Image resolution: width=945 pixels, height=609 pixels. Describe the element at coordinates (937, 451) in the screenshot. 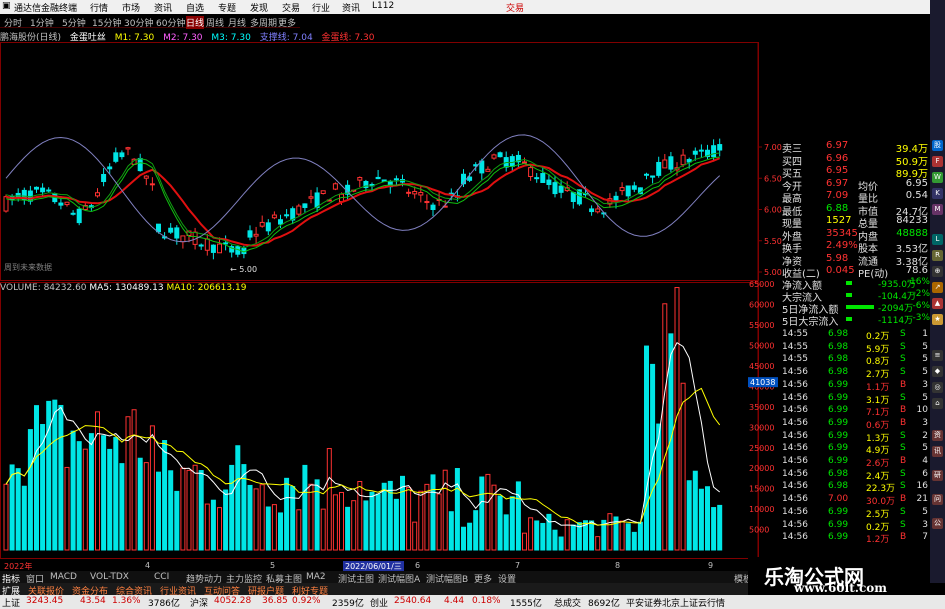

I see `toolbar-icon: 讯` at that location.